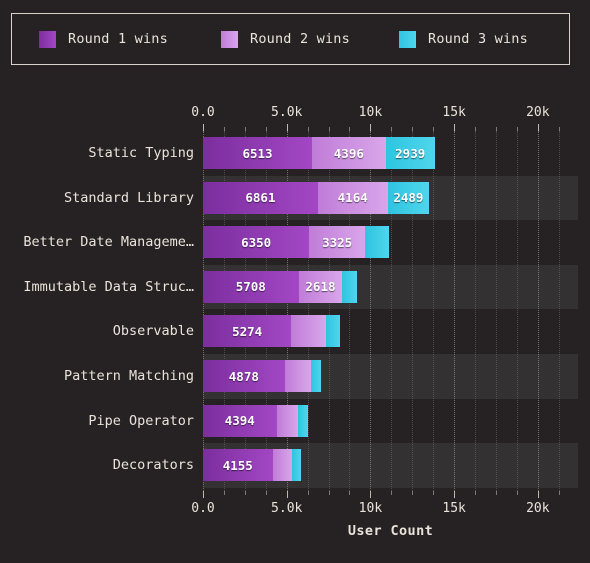 This screenshot has height=563, width=590. Describe the element at coordinates (118, 39) in the screenshot. I see `legend-label: Round 1 wins` at that location.